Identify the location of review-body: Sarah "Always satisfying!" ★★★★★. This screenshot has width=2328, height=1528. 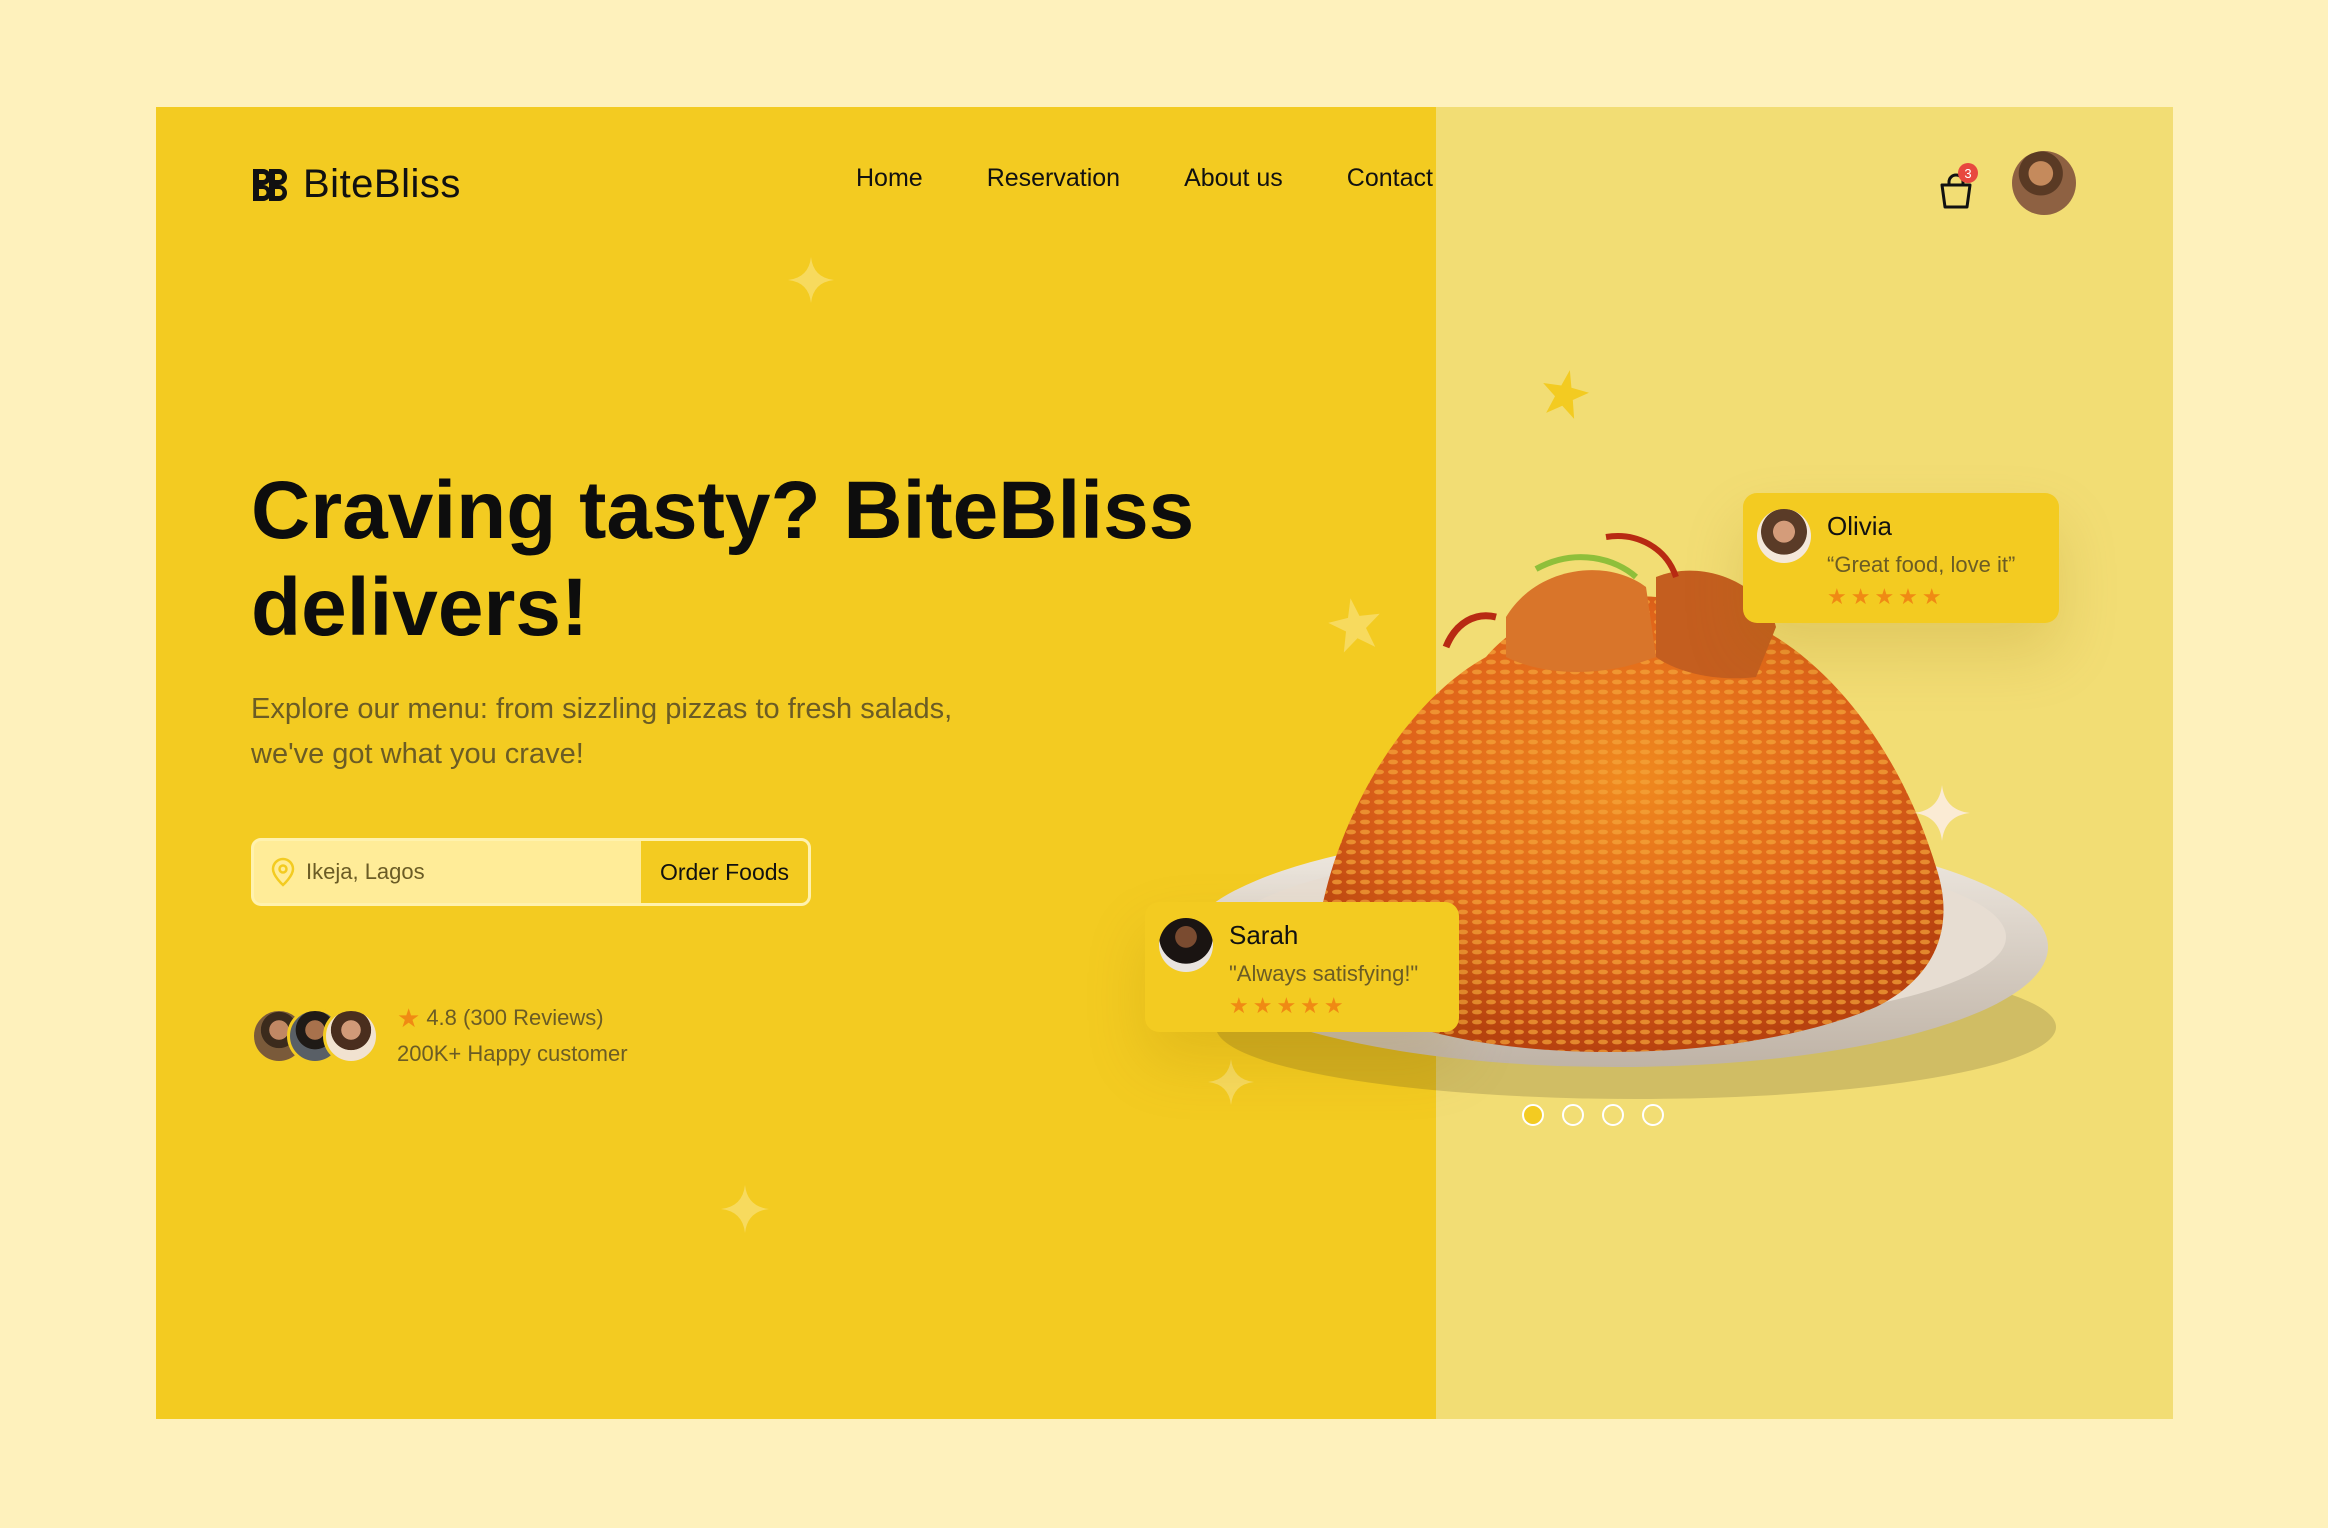
(1323, 968).